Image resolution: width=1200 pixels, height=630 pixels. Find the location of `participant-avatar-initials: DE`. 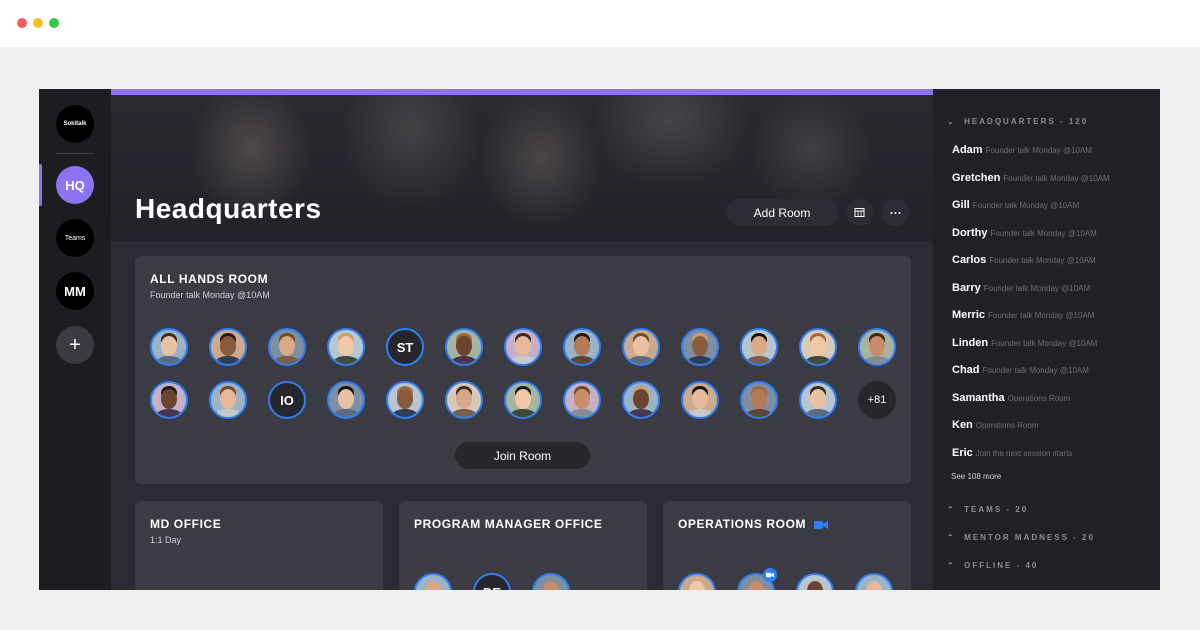

participant-avatar-initials: DE is located at coordinates (492, 581).